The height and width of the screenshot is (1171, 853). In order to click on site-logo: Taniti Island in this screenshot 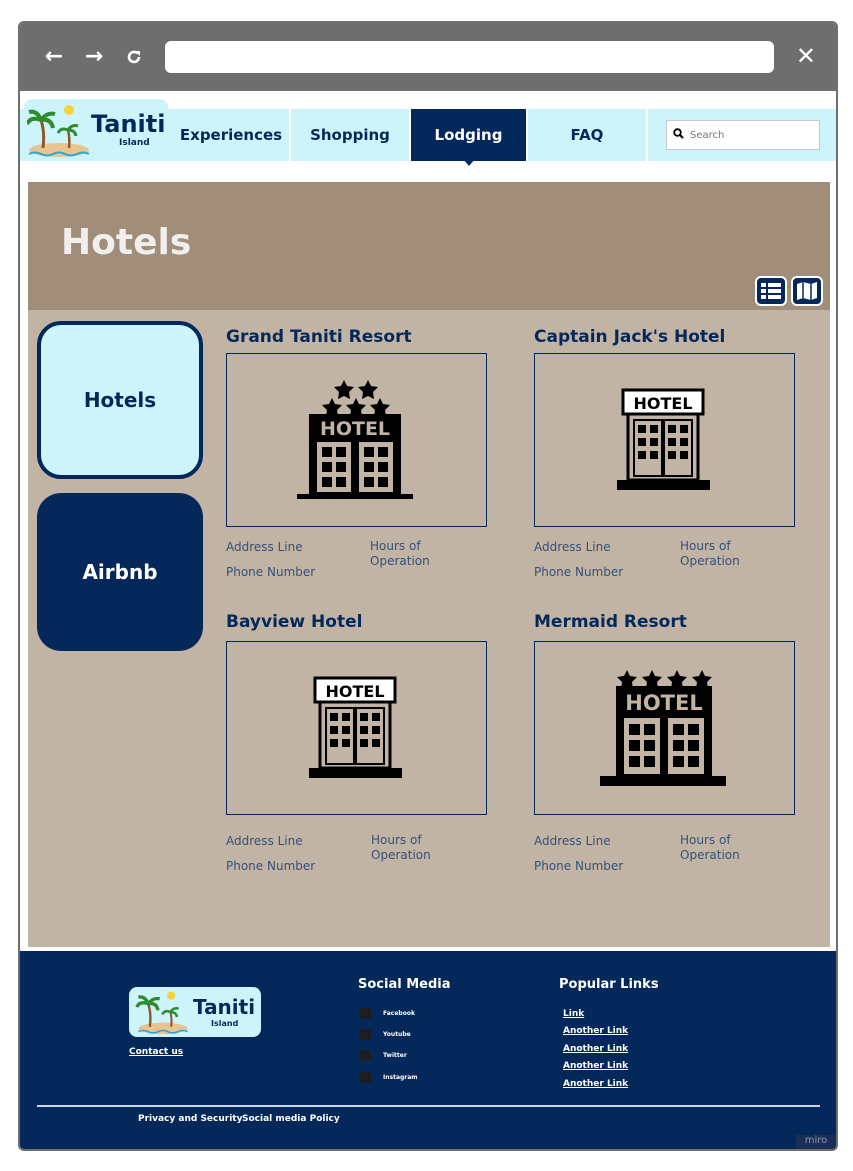, I will do `click(96, 129)`.